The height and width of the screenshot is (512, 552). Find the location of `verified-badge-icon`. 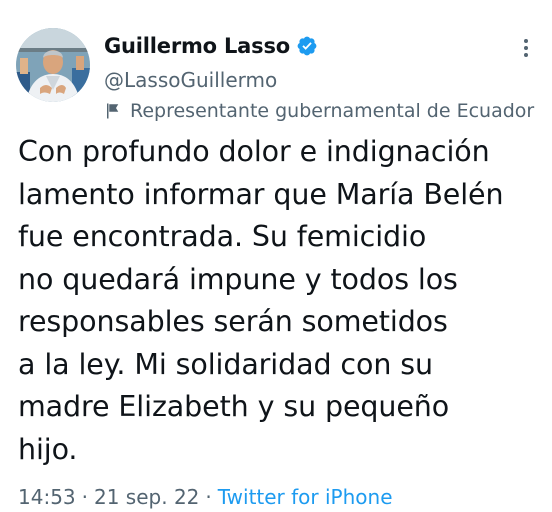

verified-badge-icon is located at coordinates (307, 46).